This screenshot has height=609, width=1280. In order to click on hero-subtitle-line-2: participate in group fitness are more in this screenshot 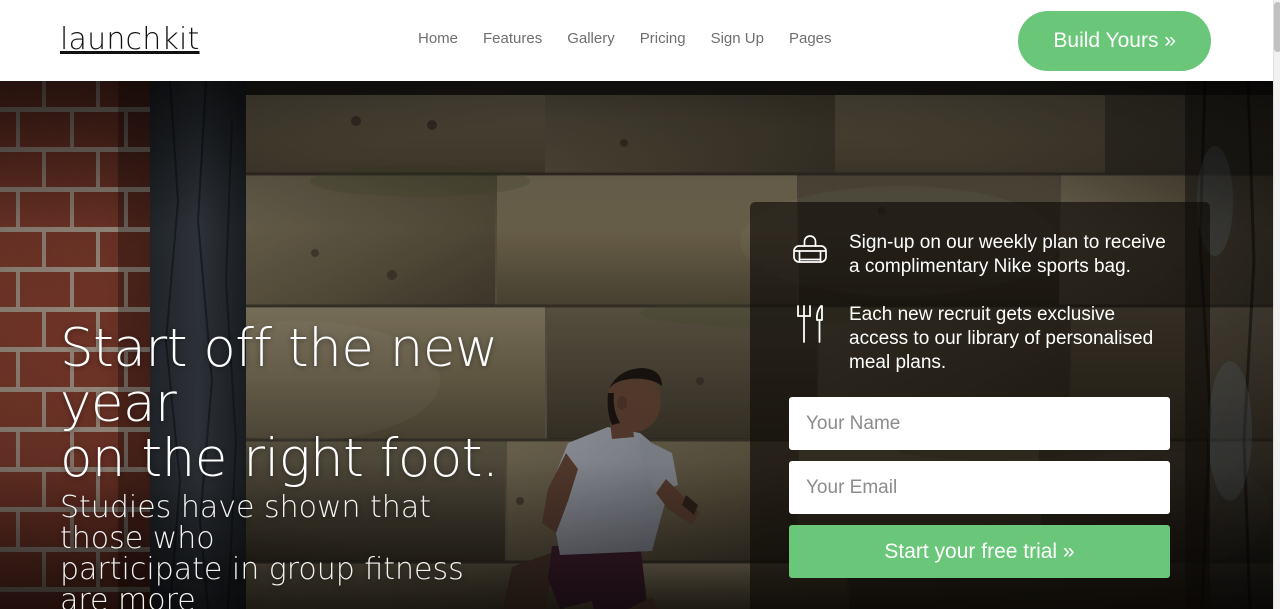, I will do `click(262, 580)`.